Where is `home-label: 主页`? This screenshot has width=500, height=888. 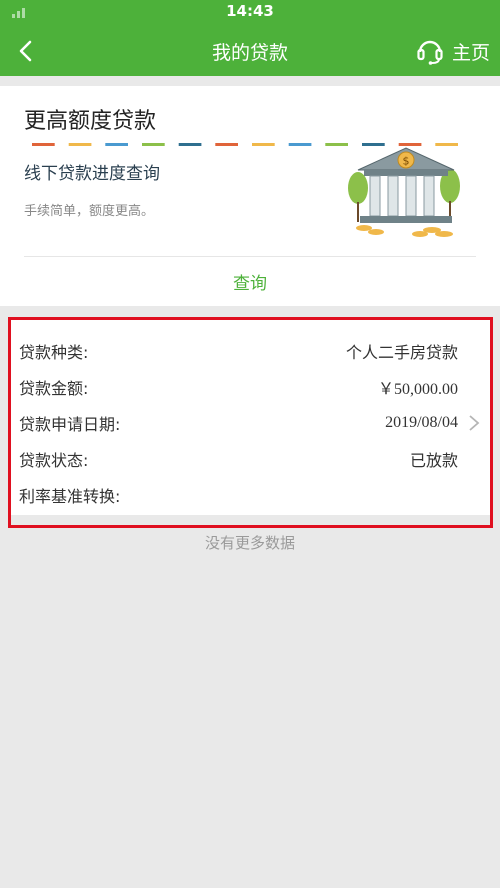 home-label: 主页 is located at coordinates (470, 52).